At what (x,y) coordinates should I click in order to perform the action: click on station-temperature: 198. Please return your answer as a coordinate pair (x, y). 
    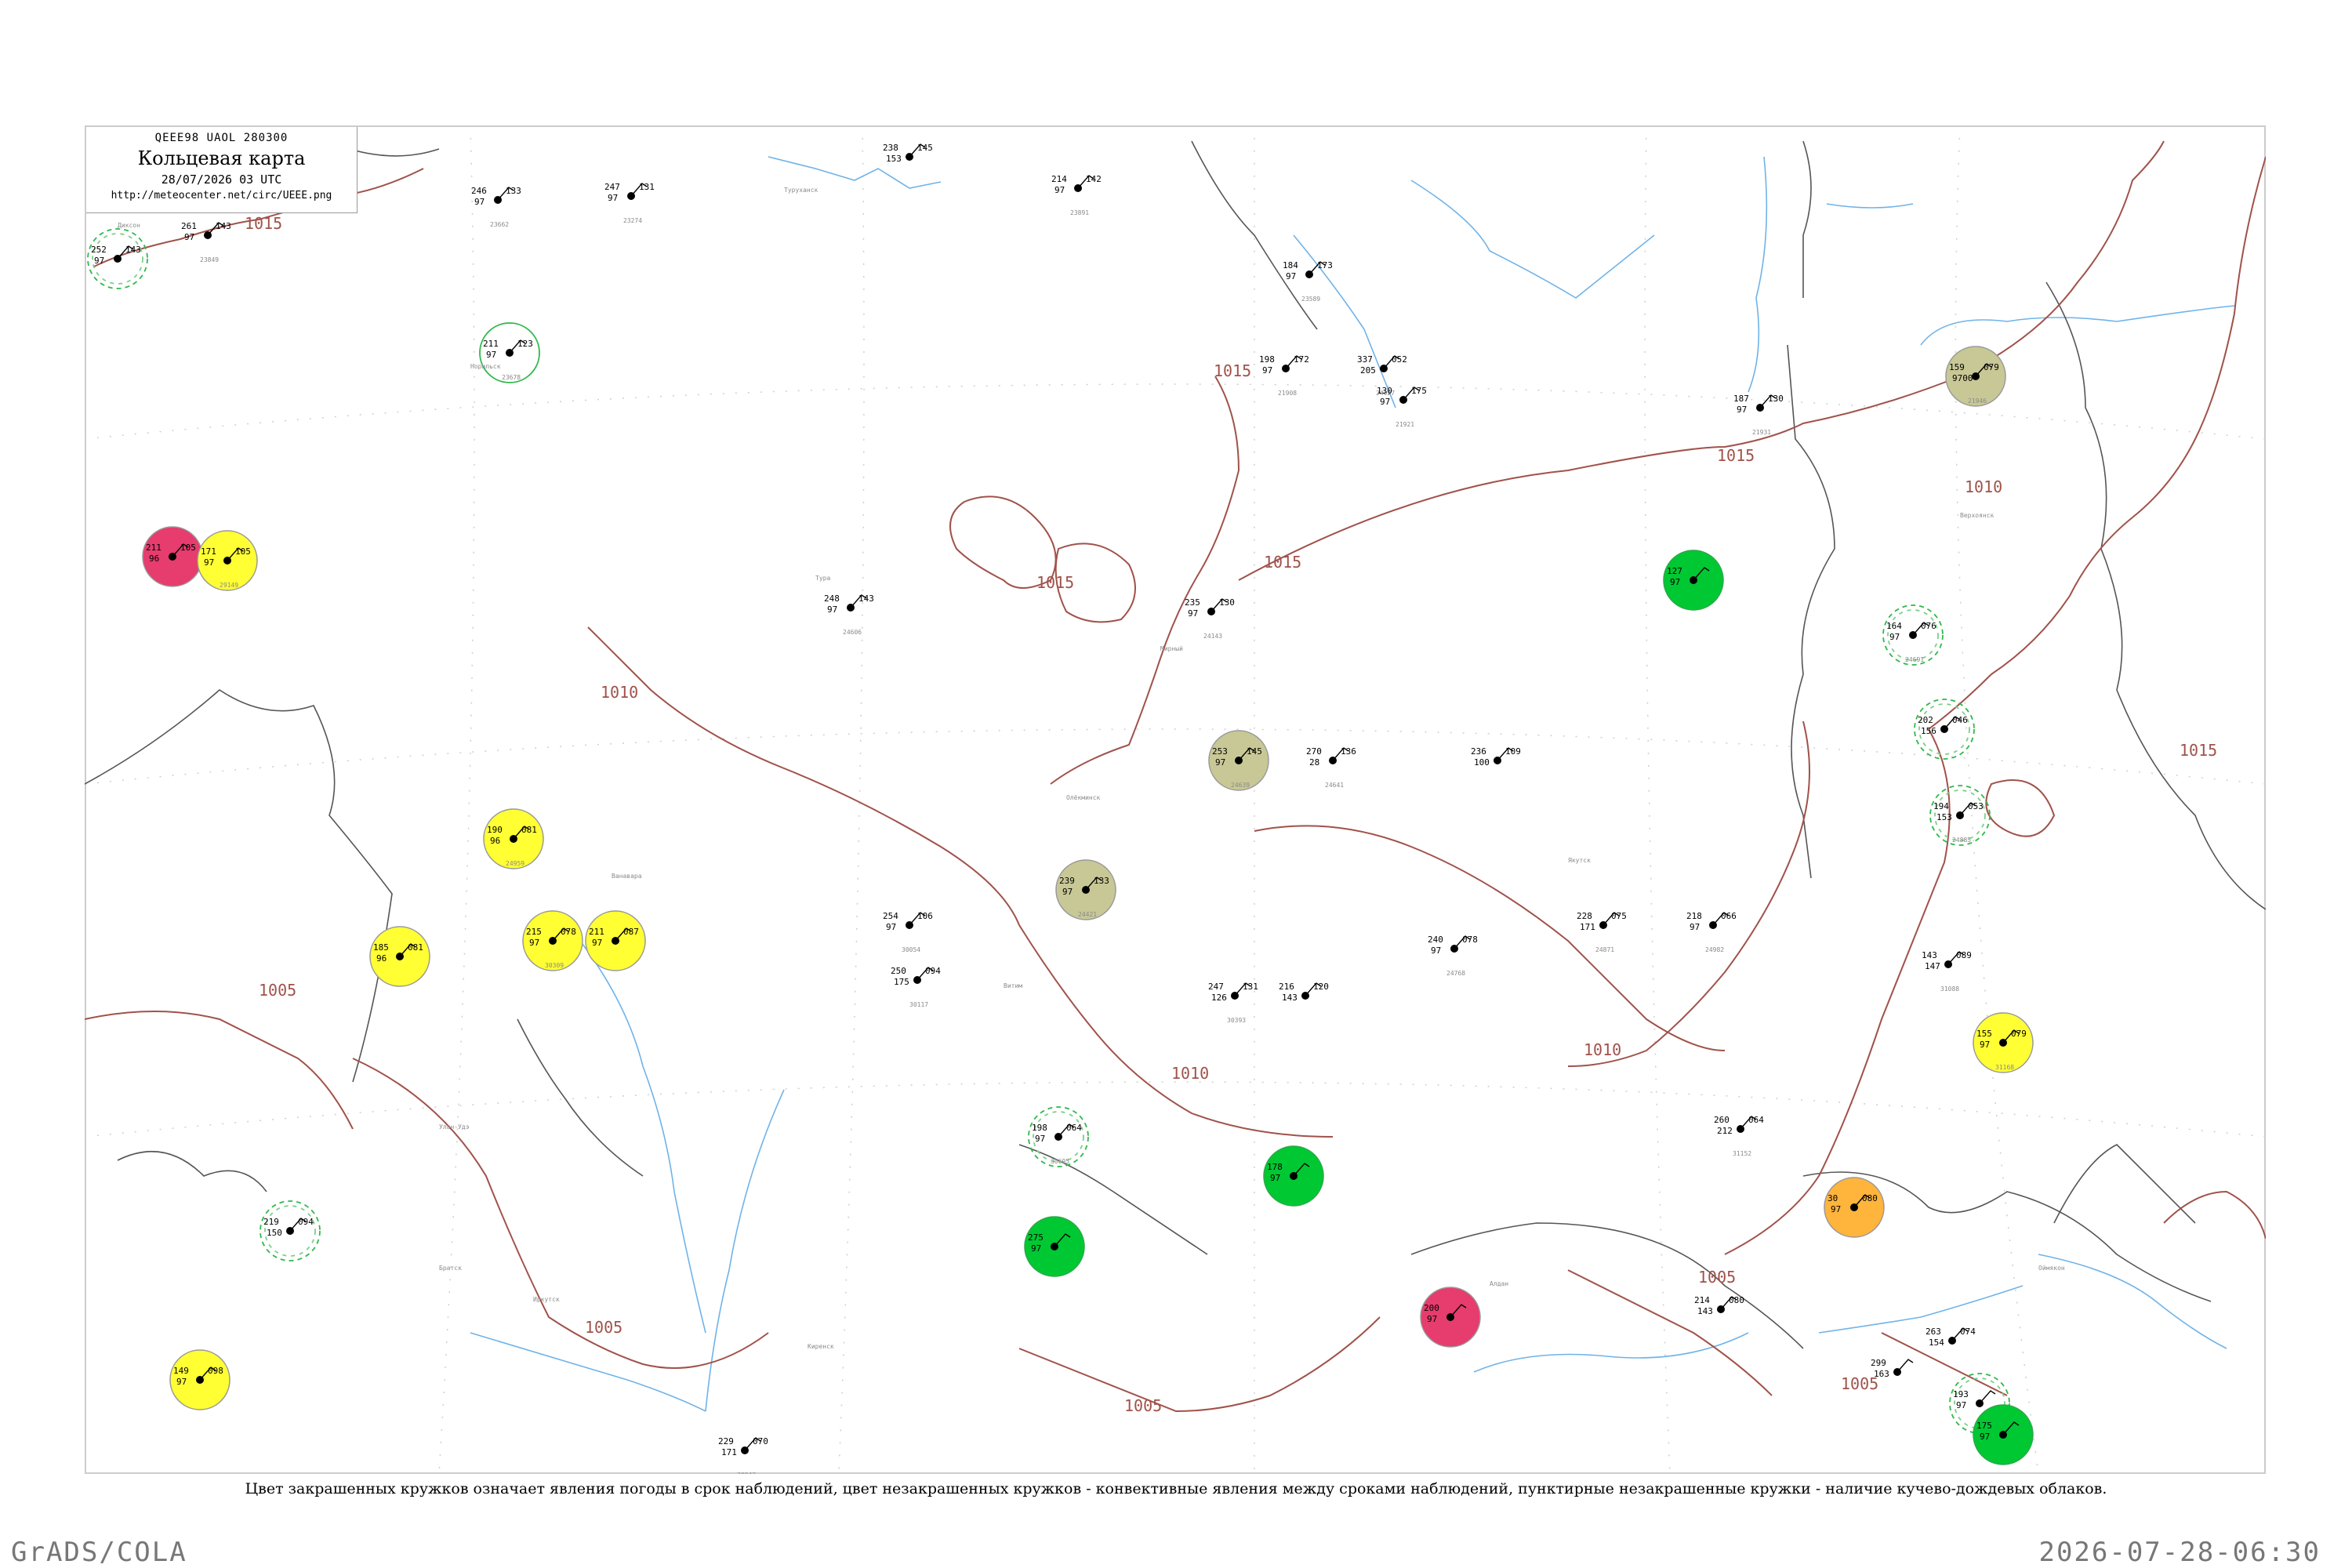
    Looking at the image, I should click on (1039, 1128).